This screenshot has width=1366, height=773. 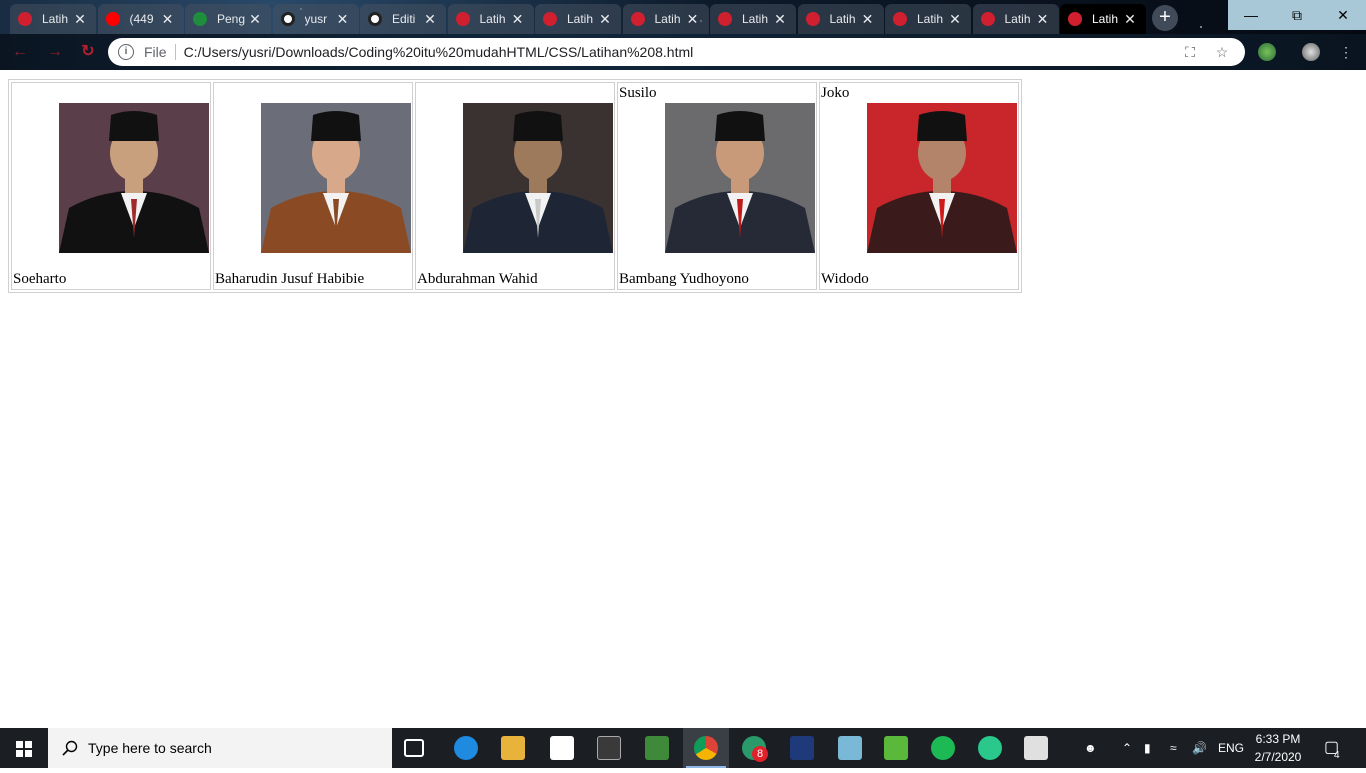 I want to click on browser-tab: (449 ✕, so click(x=140, y=19).